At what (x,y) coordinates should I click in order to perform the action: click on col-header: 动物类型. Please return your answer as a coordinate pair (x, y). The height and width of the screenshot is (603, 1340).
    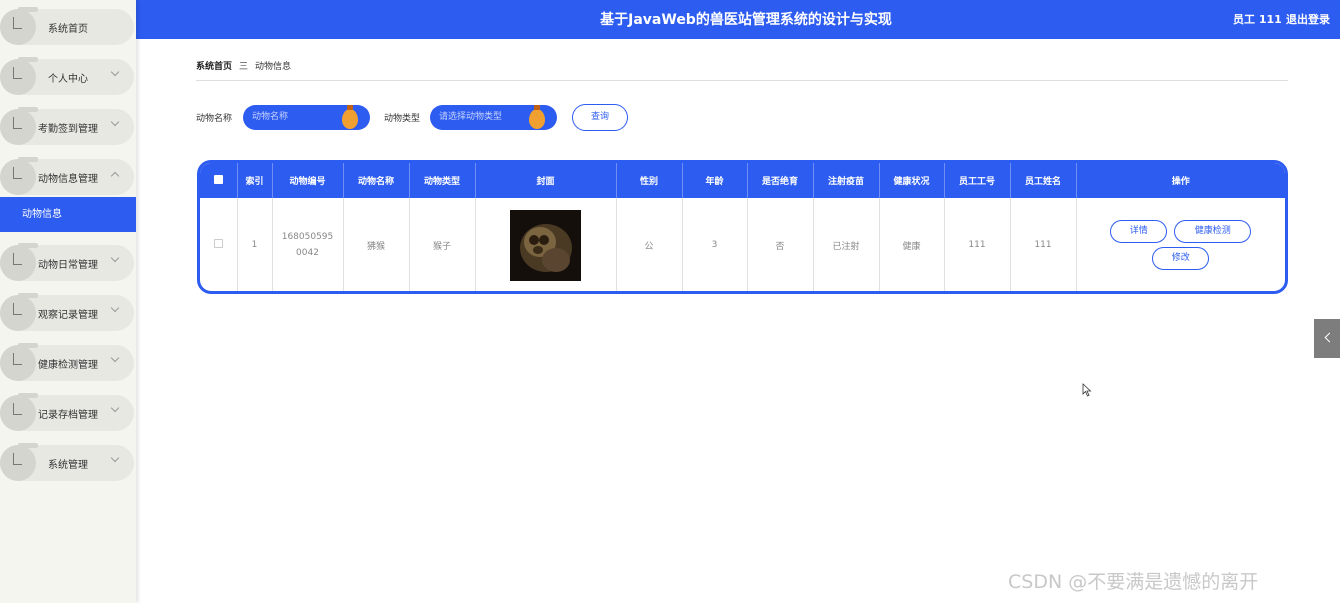
    Looking at the image, I should click on (442, 180).